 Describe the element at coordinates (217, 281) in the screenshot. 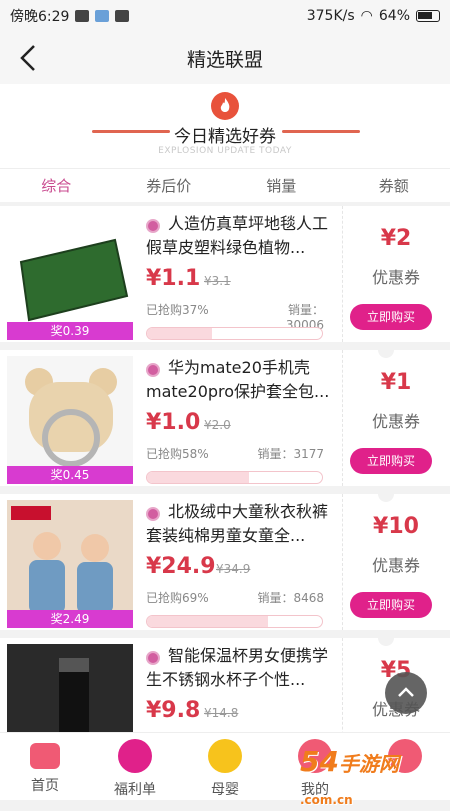

I see `original-price: ¥3.1` at that location.